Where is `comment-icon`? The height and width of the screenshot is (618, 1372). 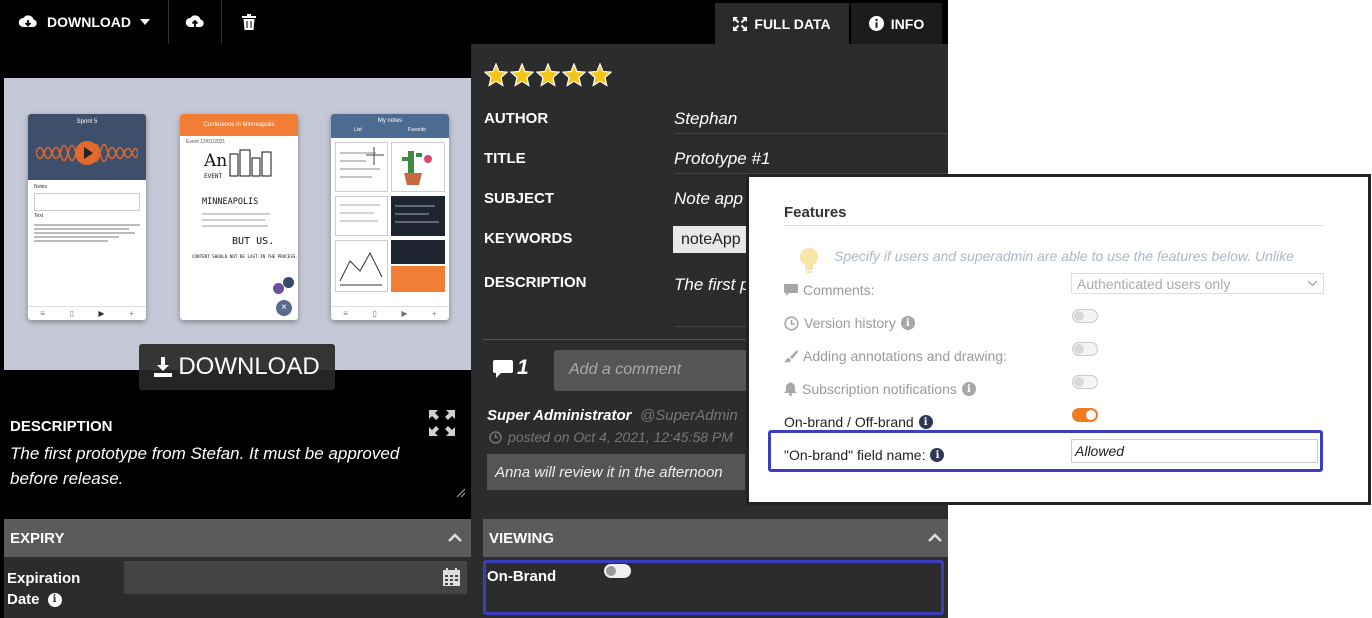 comment-icon is located at coordinates (503, 369).